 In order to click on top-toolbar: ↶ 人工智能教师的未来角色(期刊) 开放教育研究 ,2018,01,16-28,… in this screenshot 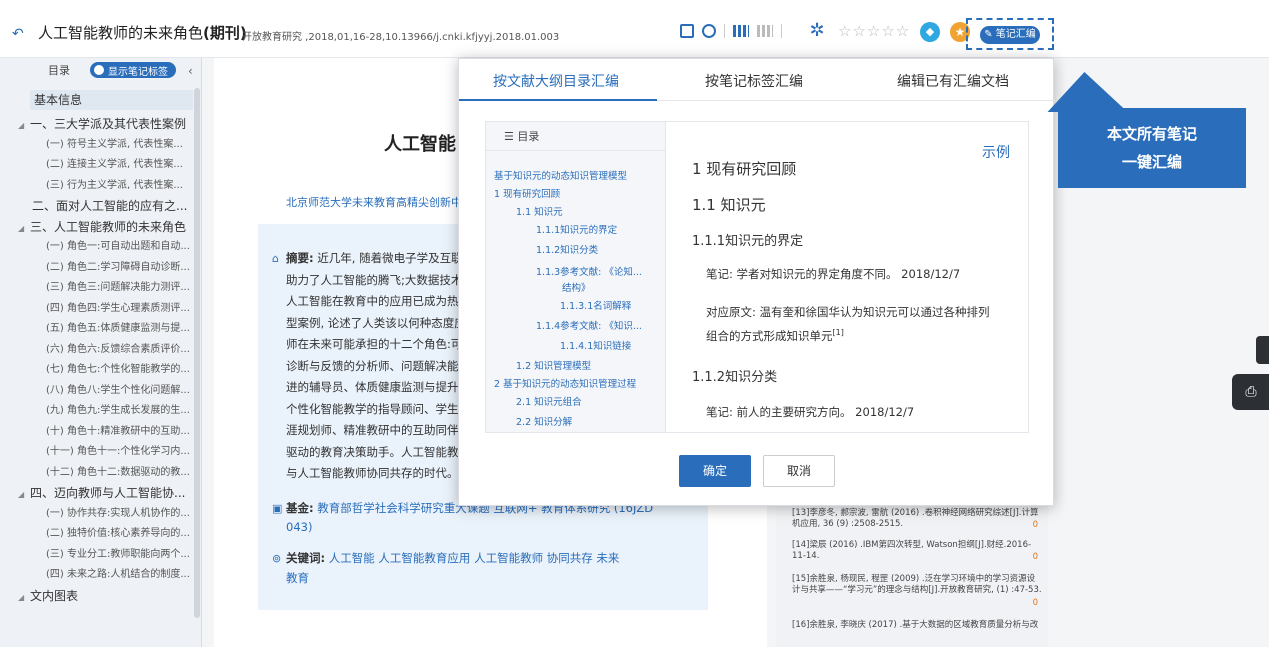, I will do `click(634, 29)`.